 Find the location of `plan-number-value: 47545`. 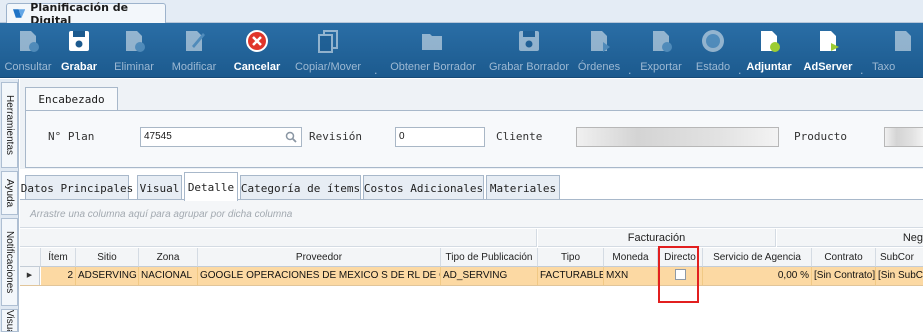

plan-number-value: 47545 is located at coordinates (158, 136).